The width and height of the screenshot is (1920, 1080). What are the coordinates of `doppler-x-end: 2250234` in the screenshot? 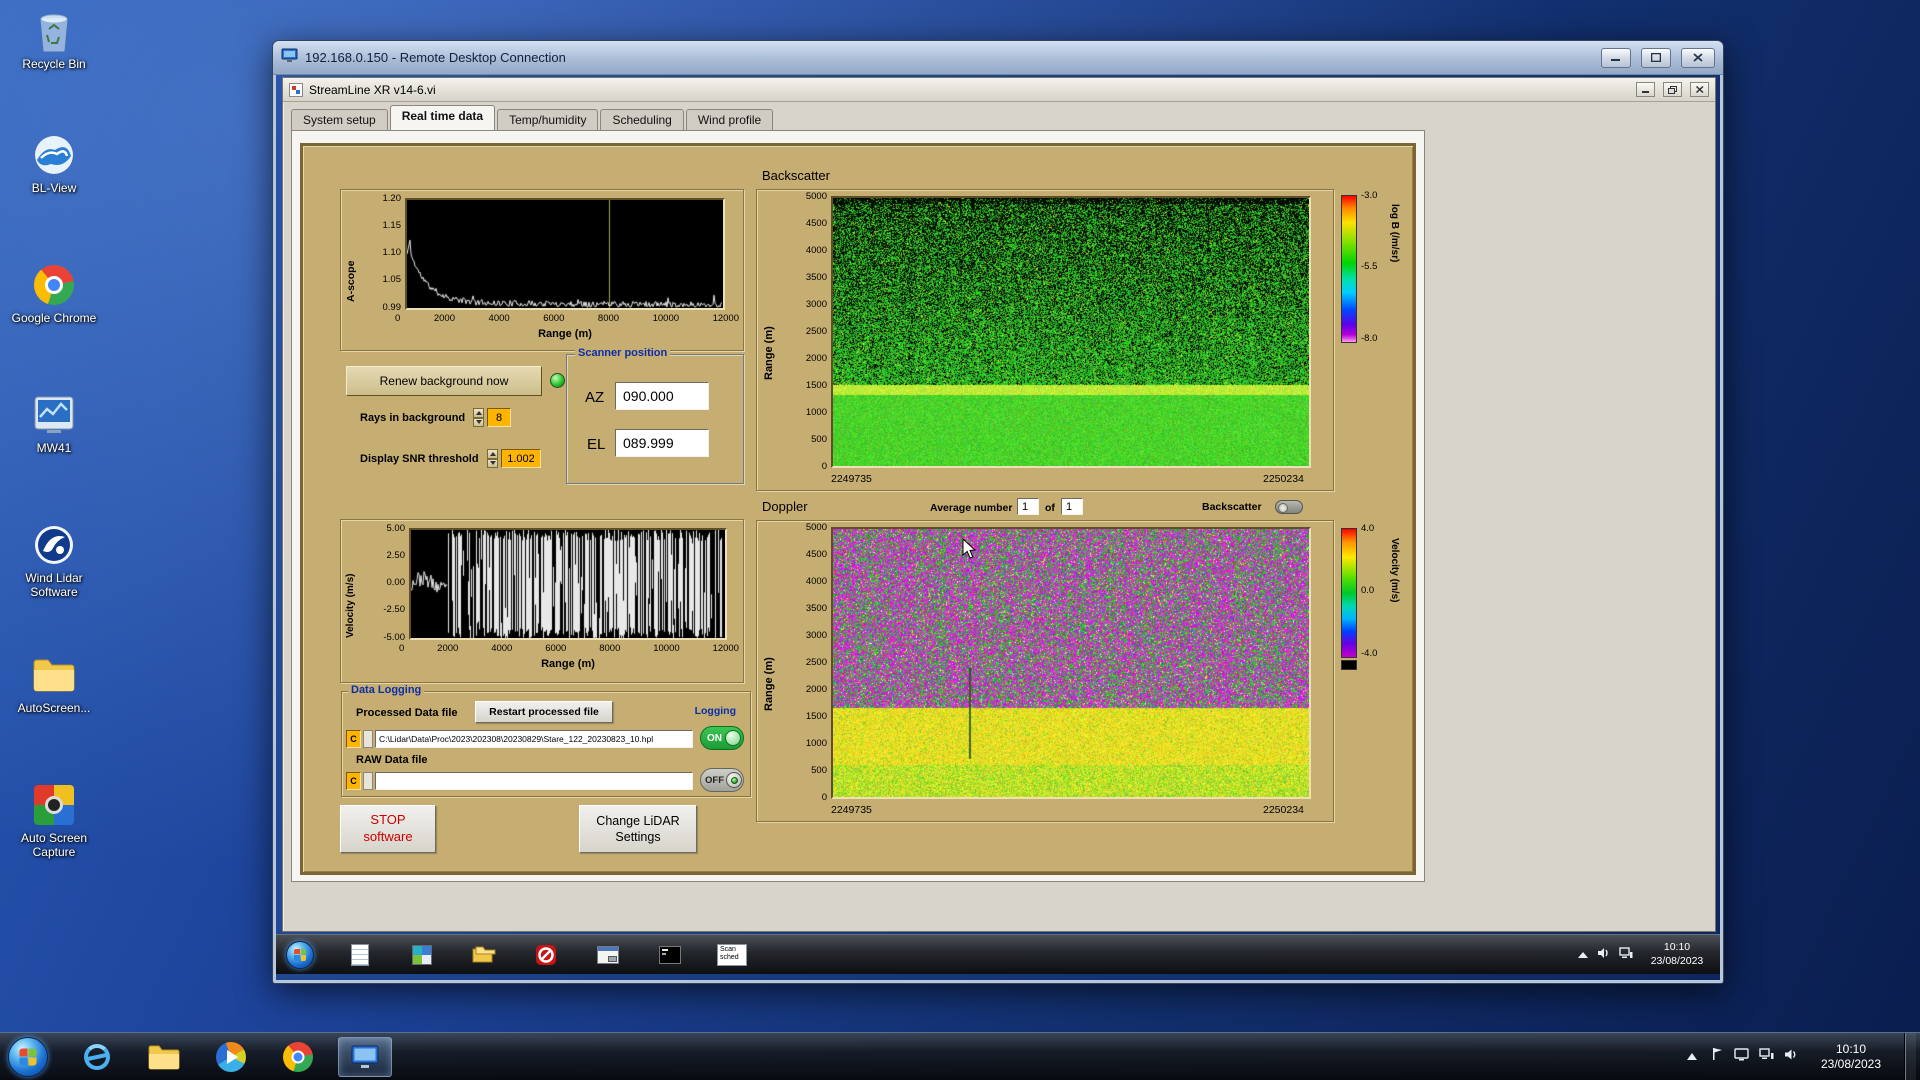 It's located at (1283, 810).